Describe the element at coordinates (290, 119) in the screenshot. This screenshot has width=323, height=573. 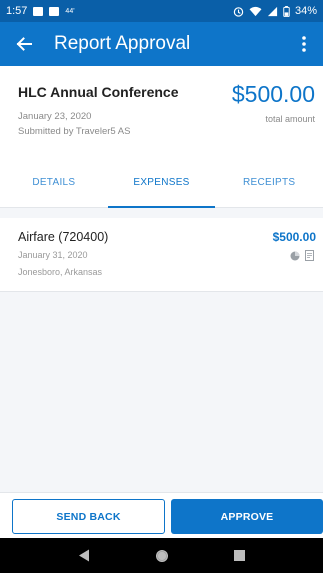
I see `total-amount-label: total amount` at that location.